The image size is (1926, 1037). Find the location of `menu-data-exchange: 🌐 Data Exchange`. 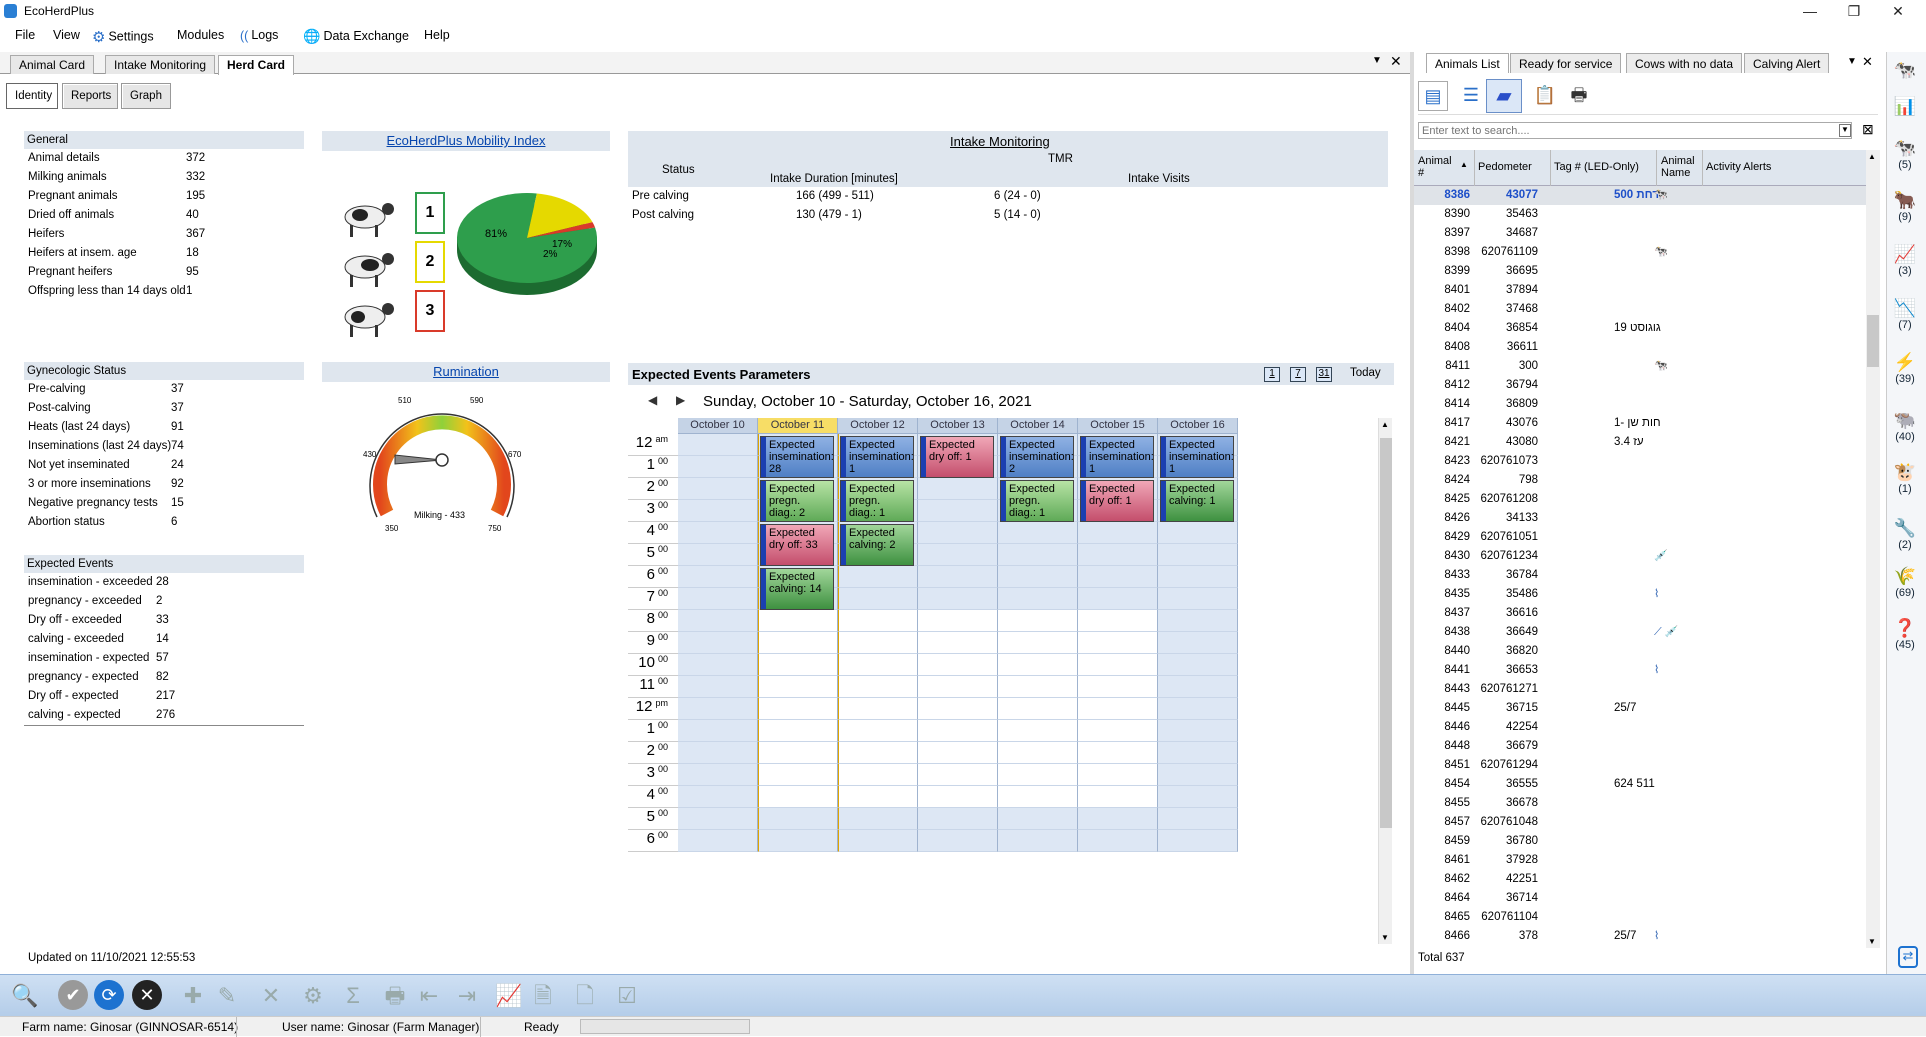

menu-data-exchange: 🌐 Data Exchange is located at coordinates (356, 36).